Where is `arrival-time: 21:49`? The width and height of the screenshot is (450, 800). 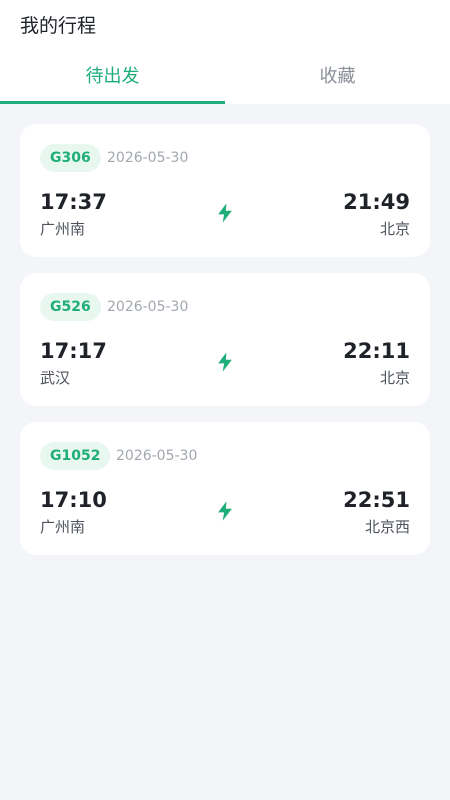
arrival-time: 21:49 is located at coordinates (376, 202).